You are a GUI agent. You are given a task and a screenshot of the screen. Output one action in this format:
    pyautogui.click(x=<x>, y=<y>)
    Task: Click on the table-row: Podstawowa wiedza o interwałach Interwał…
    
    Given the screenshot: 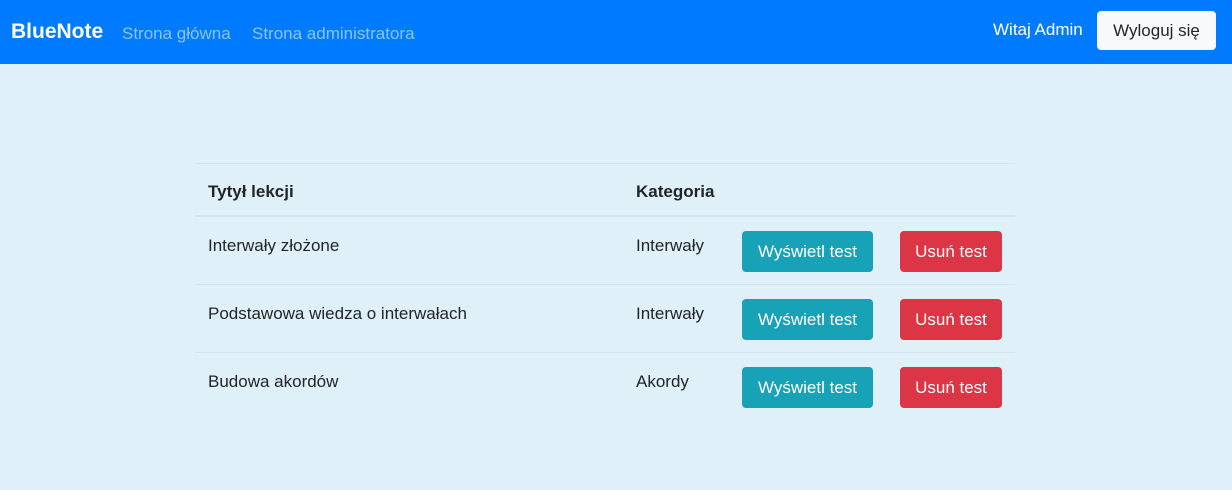 What is the action you would take?
    pyautogui.click(x=605, y=319)
    